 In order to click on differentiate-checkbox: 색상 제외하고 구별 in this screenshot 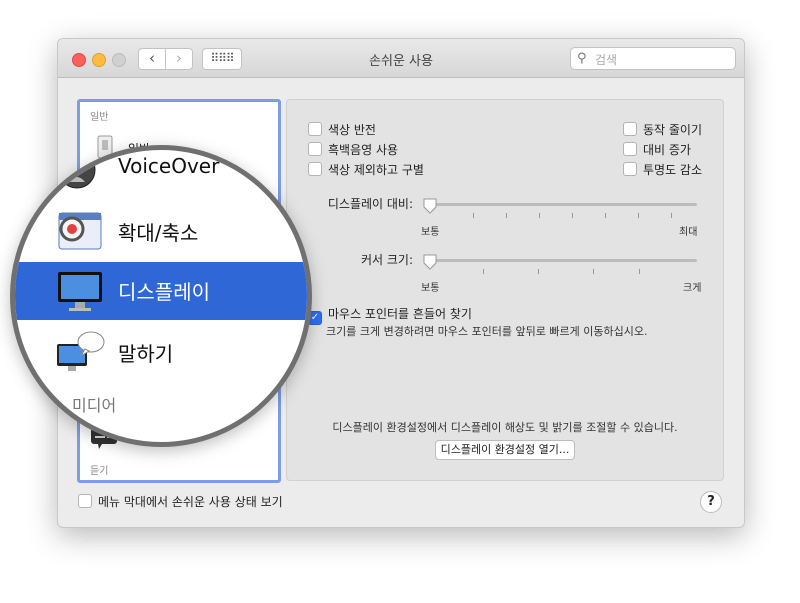, I will do `click(366, 169)`.